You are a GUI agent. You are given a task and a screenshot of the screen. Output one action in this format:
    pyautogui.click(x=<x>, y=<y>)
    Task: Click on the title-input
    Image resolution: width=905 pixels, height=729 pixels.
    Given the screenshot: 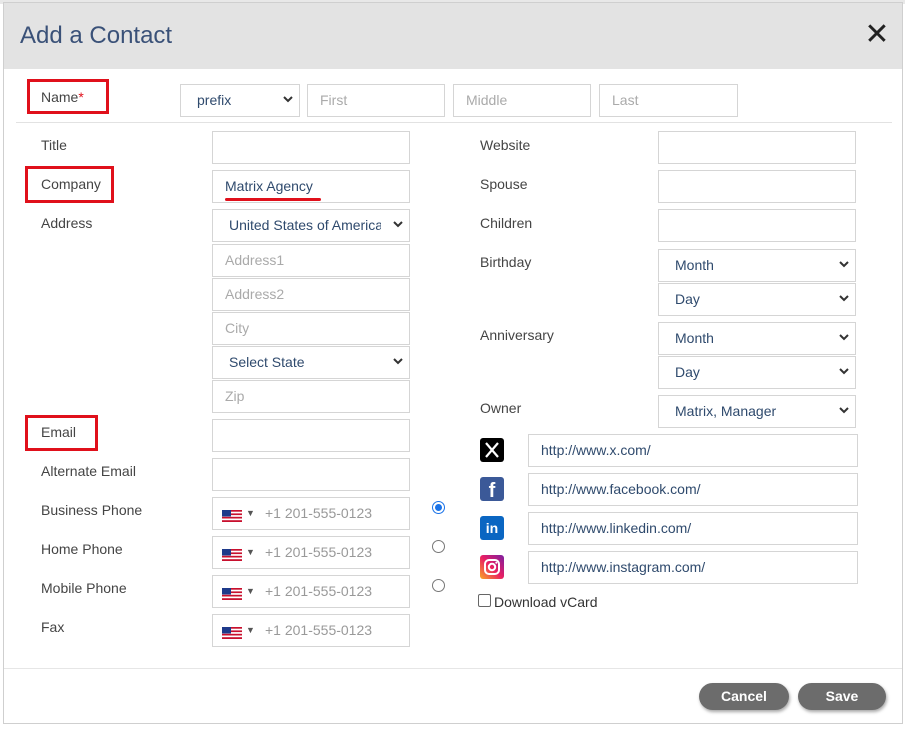 What is the action you would take?
    pyautogui.click(x=311, y=147)
    